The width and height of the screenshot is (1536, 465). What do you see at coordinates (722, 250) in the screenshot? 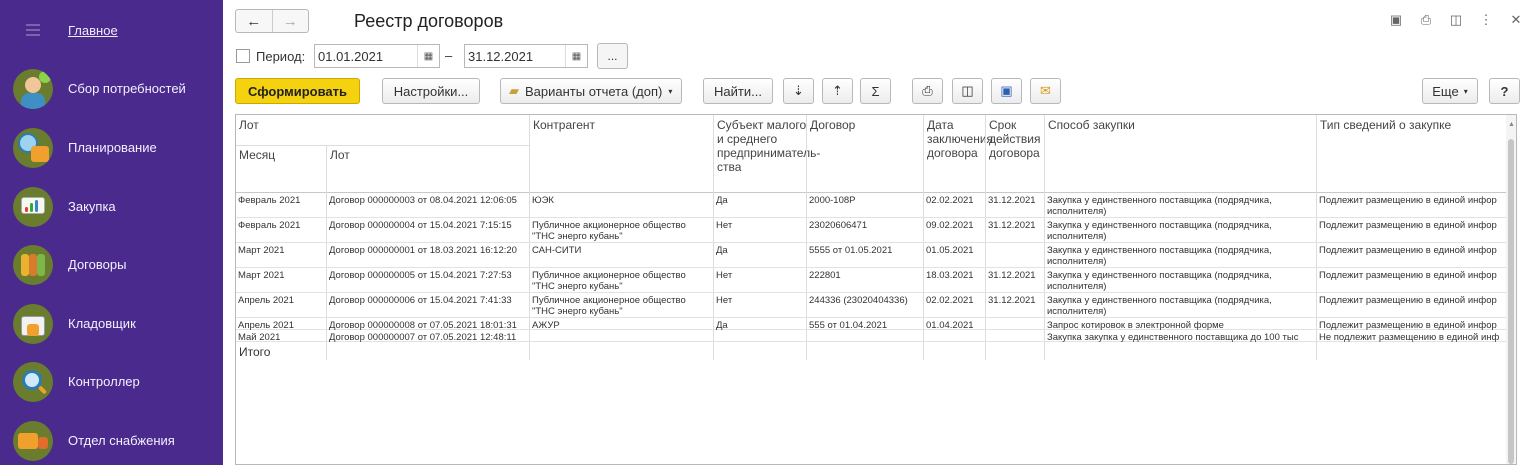
I see `cell-smb: Да` at bounding box center [722, 250].